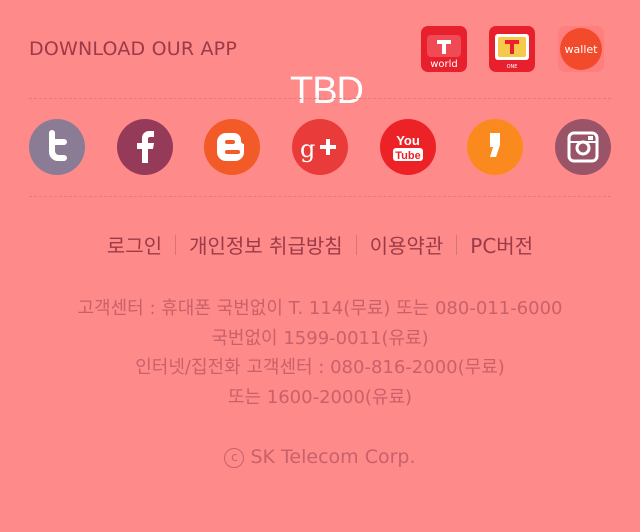 The image size is (640, 532). What do you see at coordinates (407, 244) in the screenshot?
I see `terms-link: 이용약관` at bounding box center [407, 244].